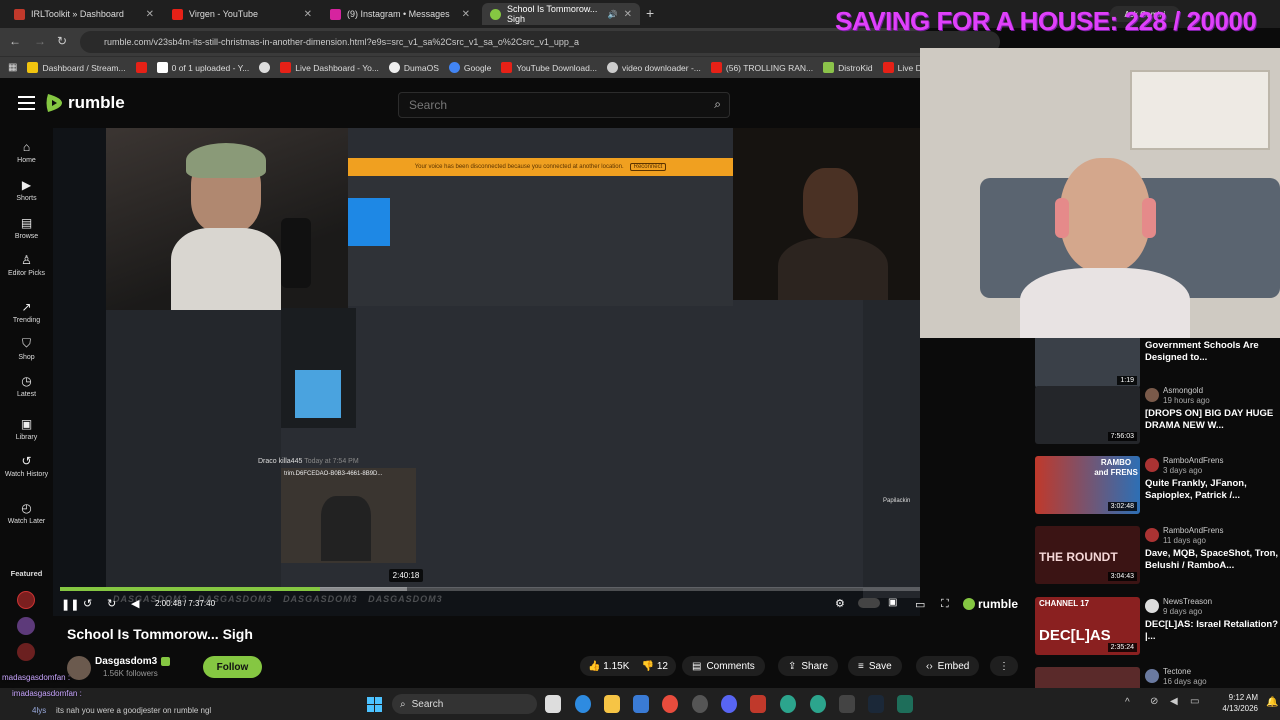 This screenshot has width=1280, height=720. Describe the element at coordinates (892, 602) in the screenshot. I see `miniplayer-icon: ▣` at that location.